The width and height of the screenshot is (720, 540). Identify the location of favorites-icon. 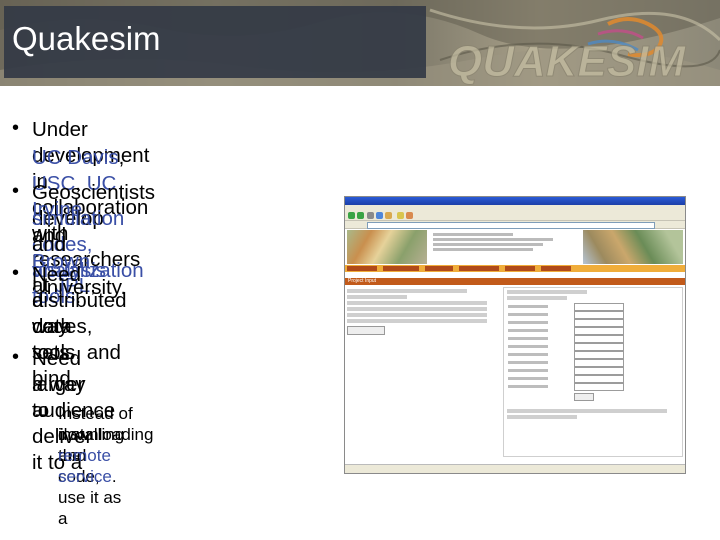
(409, 215).